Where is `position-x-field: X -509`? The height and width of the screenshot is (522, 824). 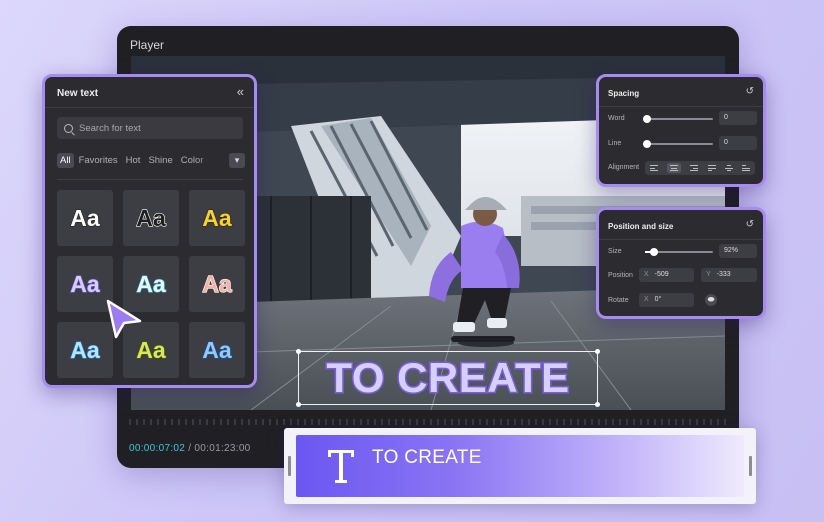 position-x-field: X -509 is located at coordinates (666, 275).